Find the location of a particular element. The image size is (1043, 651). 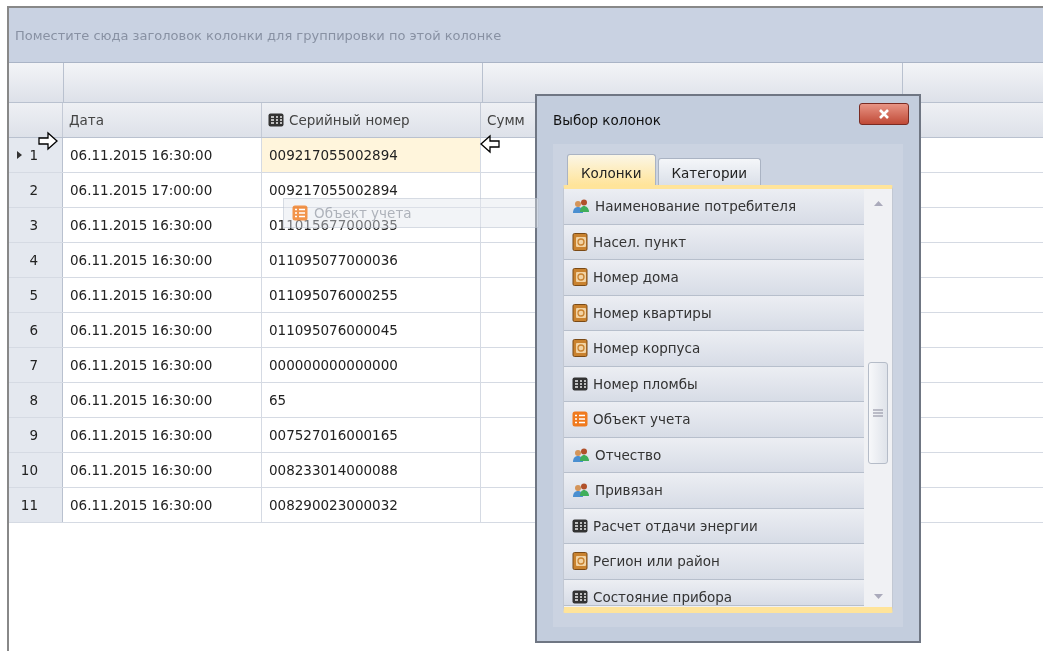

column-list-item: Расчет отдачи энергии is located at coordinates (714, 526).